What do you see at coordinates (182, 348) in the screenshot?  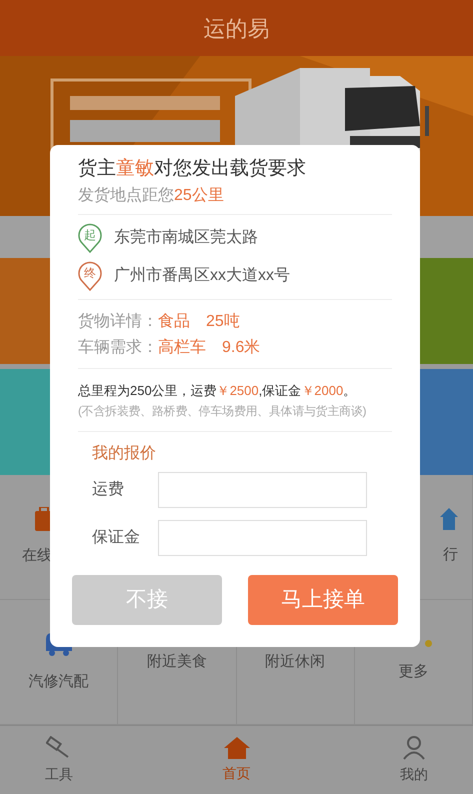 I see `detail-value: 高栏车` at bounding box center [182, 348].